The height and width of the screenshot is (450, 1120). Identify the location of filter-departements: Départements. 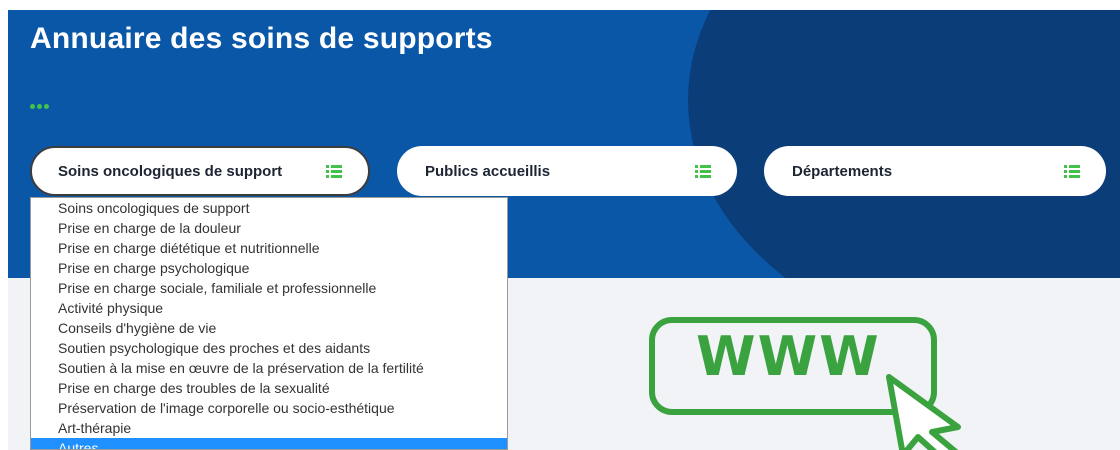
(935, 171).